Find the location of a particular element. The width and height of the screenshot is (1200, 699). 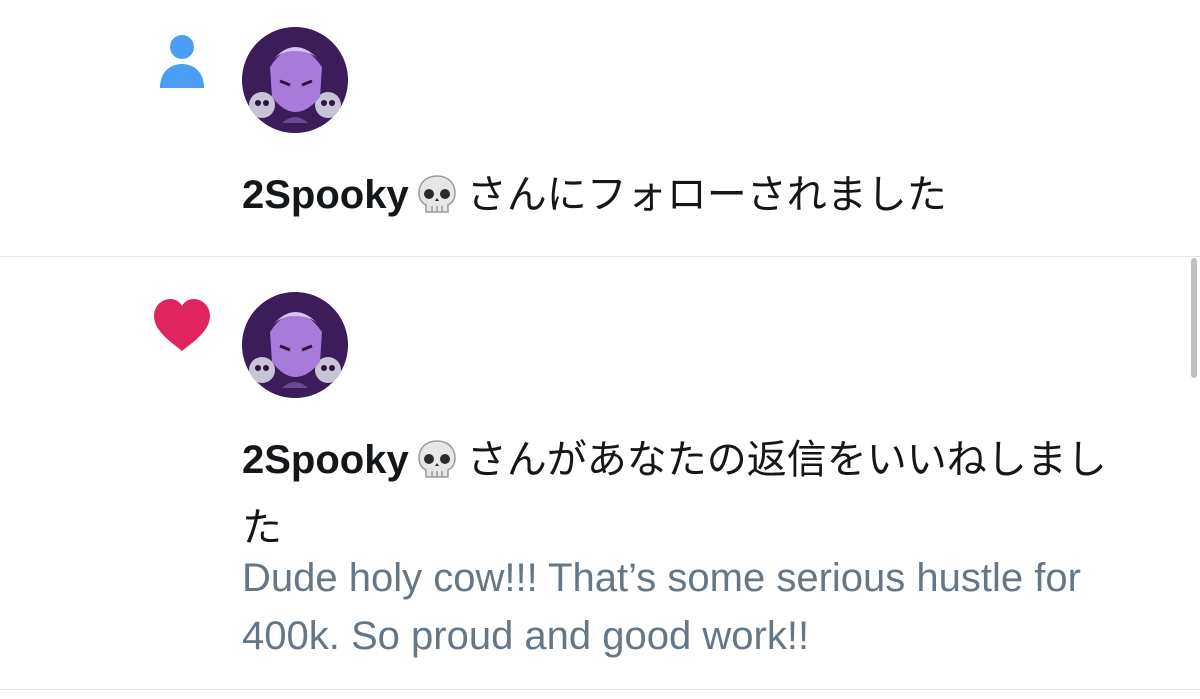

notification-message: 2Spooky さんにフォローされました is located at coordinates (692, 200).